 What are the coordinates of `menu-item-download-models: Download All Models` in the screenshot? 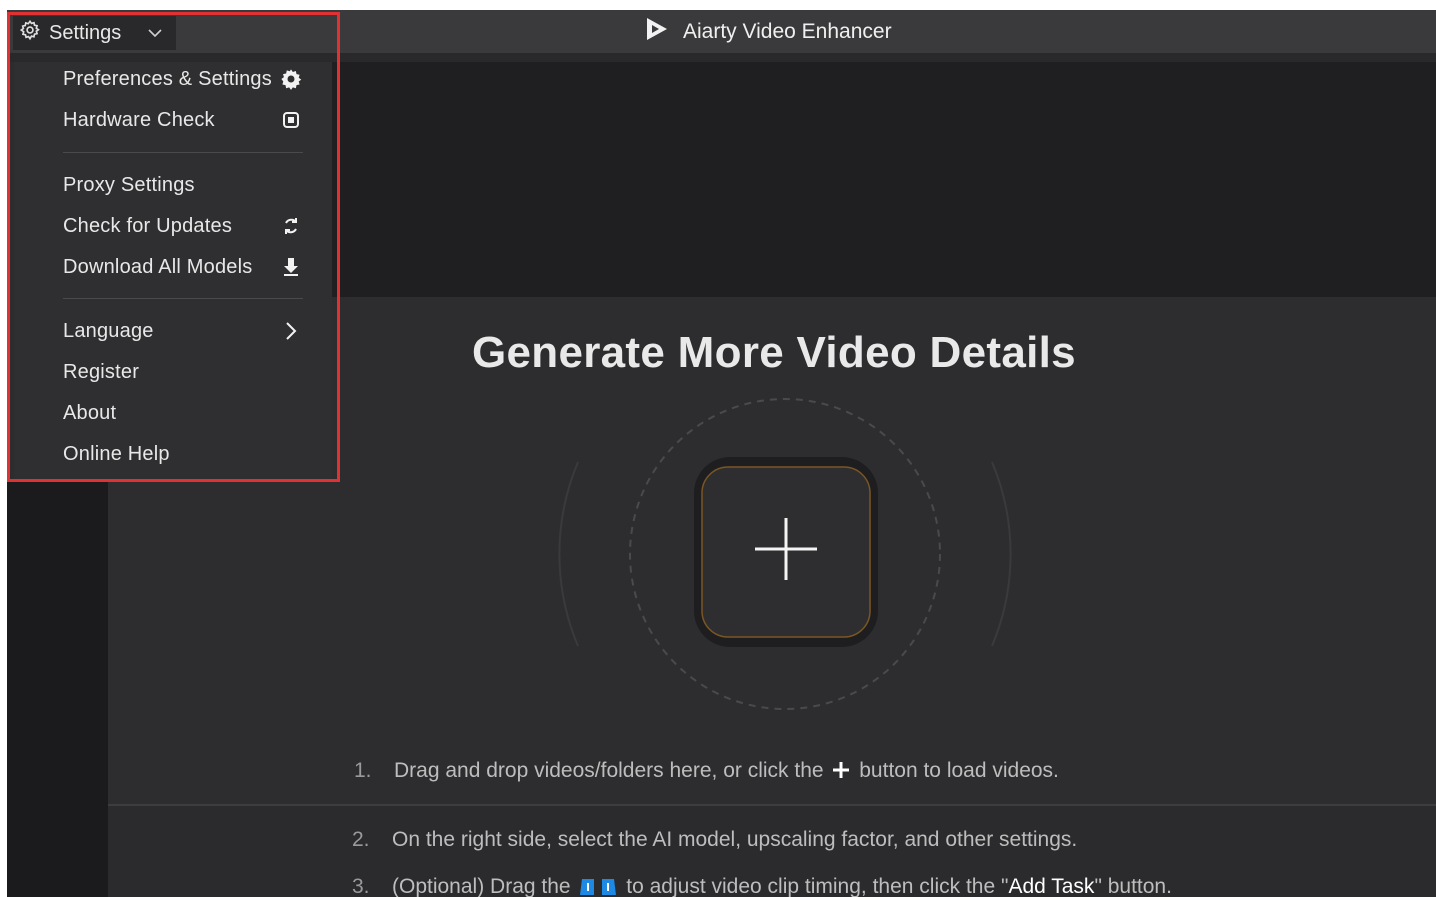 It's located at (183, 267).